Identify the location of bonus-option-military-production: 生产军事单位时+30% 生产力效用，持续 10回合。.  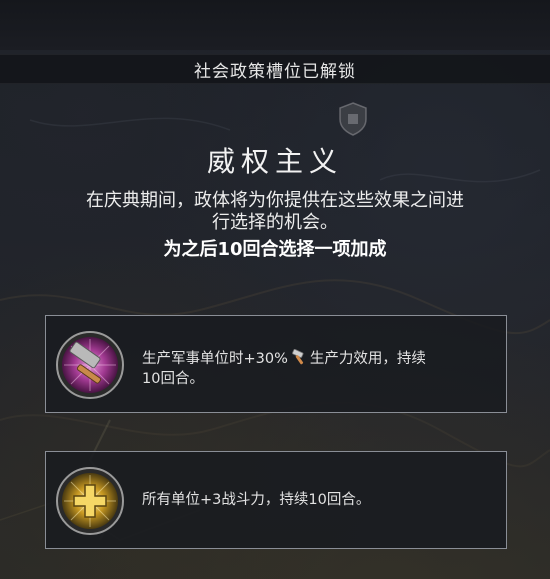
(276, 364).